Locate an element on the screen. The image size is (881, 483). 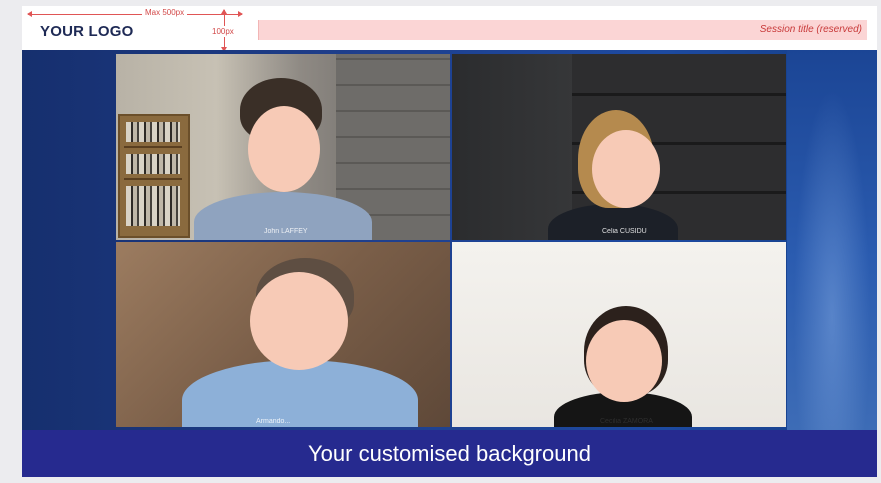
height-label: 100px is located at coordinates (223, 31).